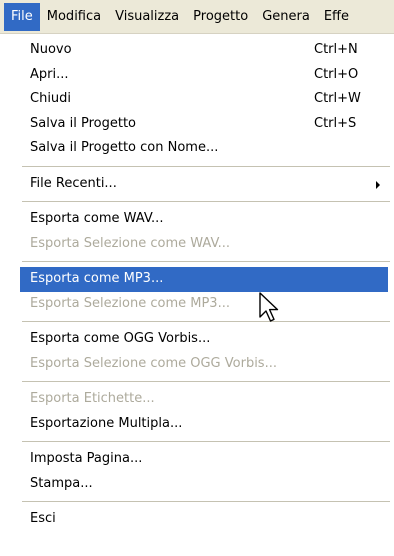 The width and height of the screenshot is (394, 556). What do you see at coordinates (336, 17) in the screenshot?
I see `menu-effetti: Effe` at bounding box center [336, 17].